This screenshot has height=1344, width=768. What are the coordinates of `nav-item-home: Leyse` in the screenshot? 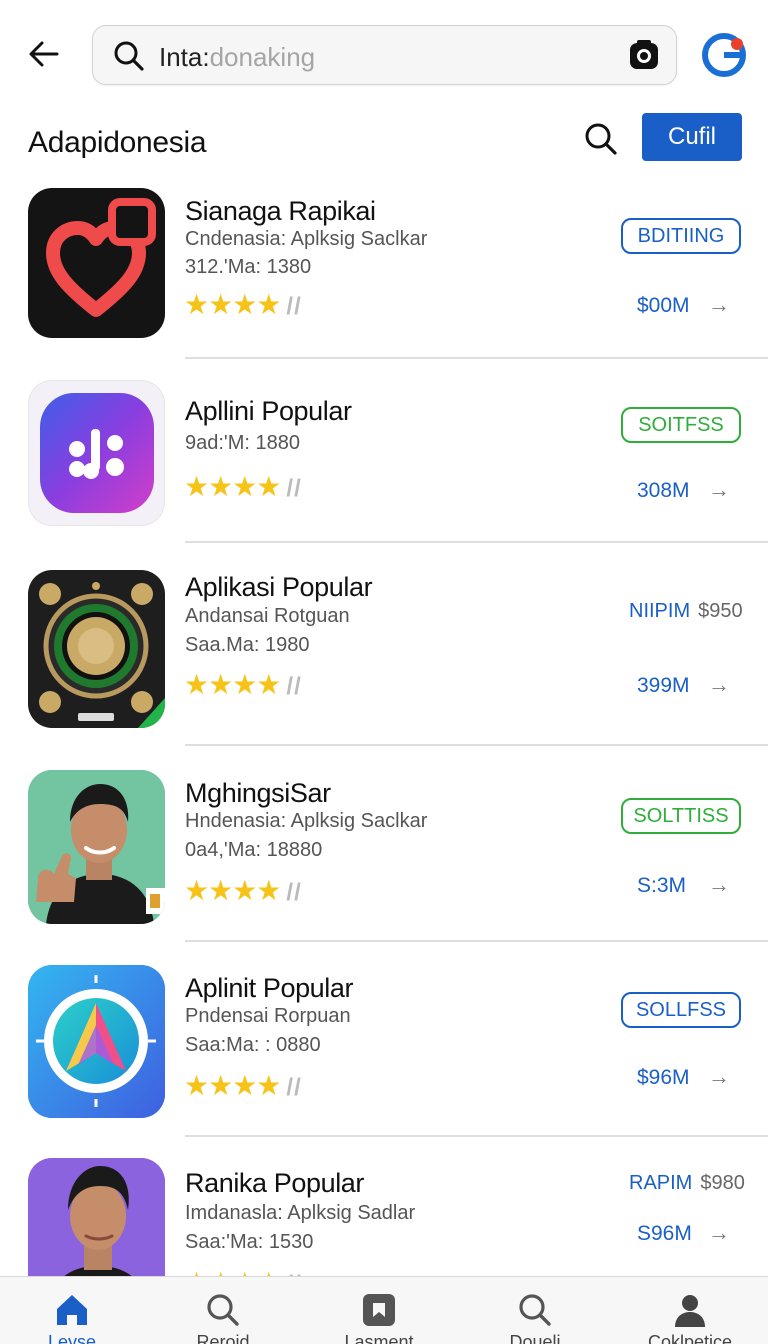 It's located at (72, 1310).